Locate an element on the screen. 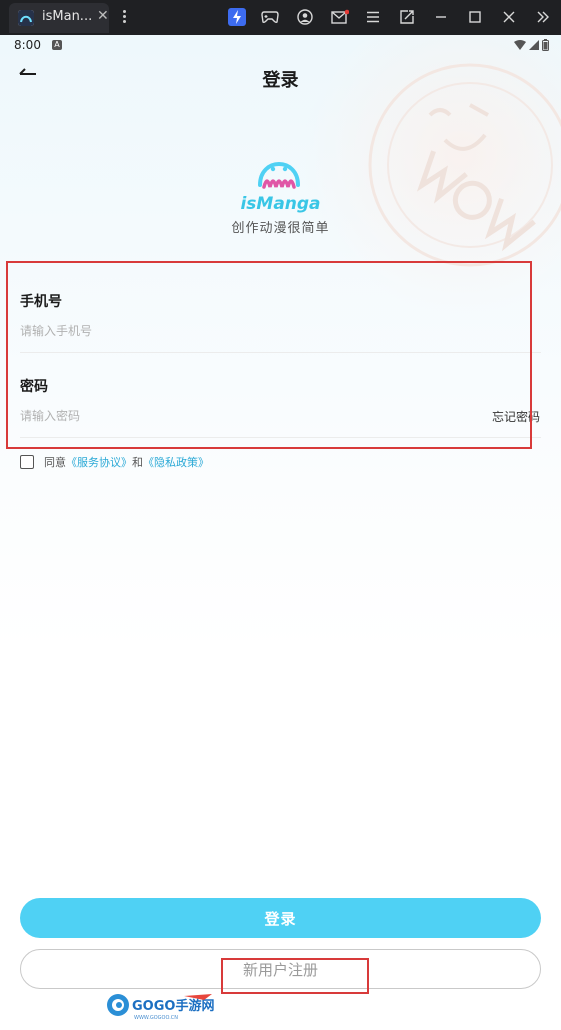 The height and width of the screenshot is (1030, 561). login-button: 登录 is located at coordinates (280, 918).